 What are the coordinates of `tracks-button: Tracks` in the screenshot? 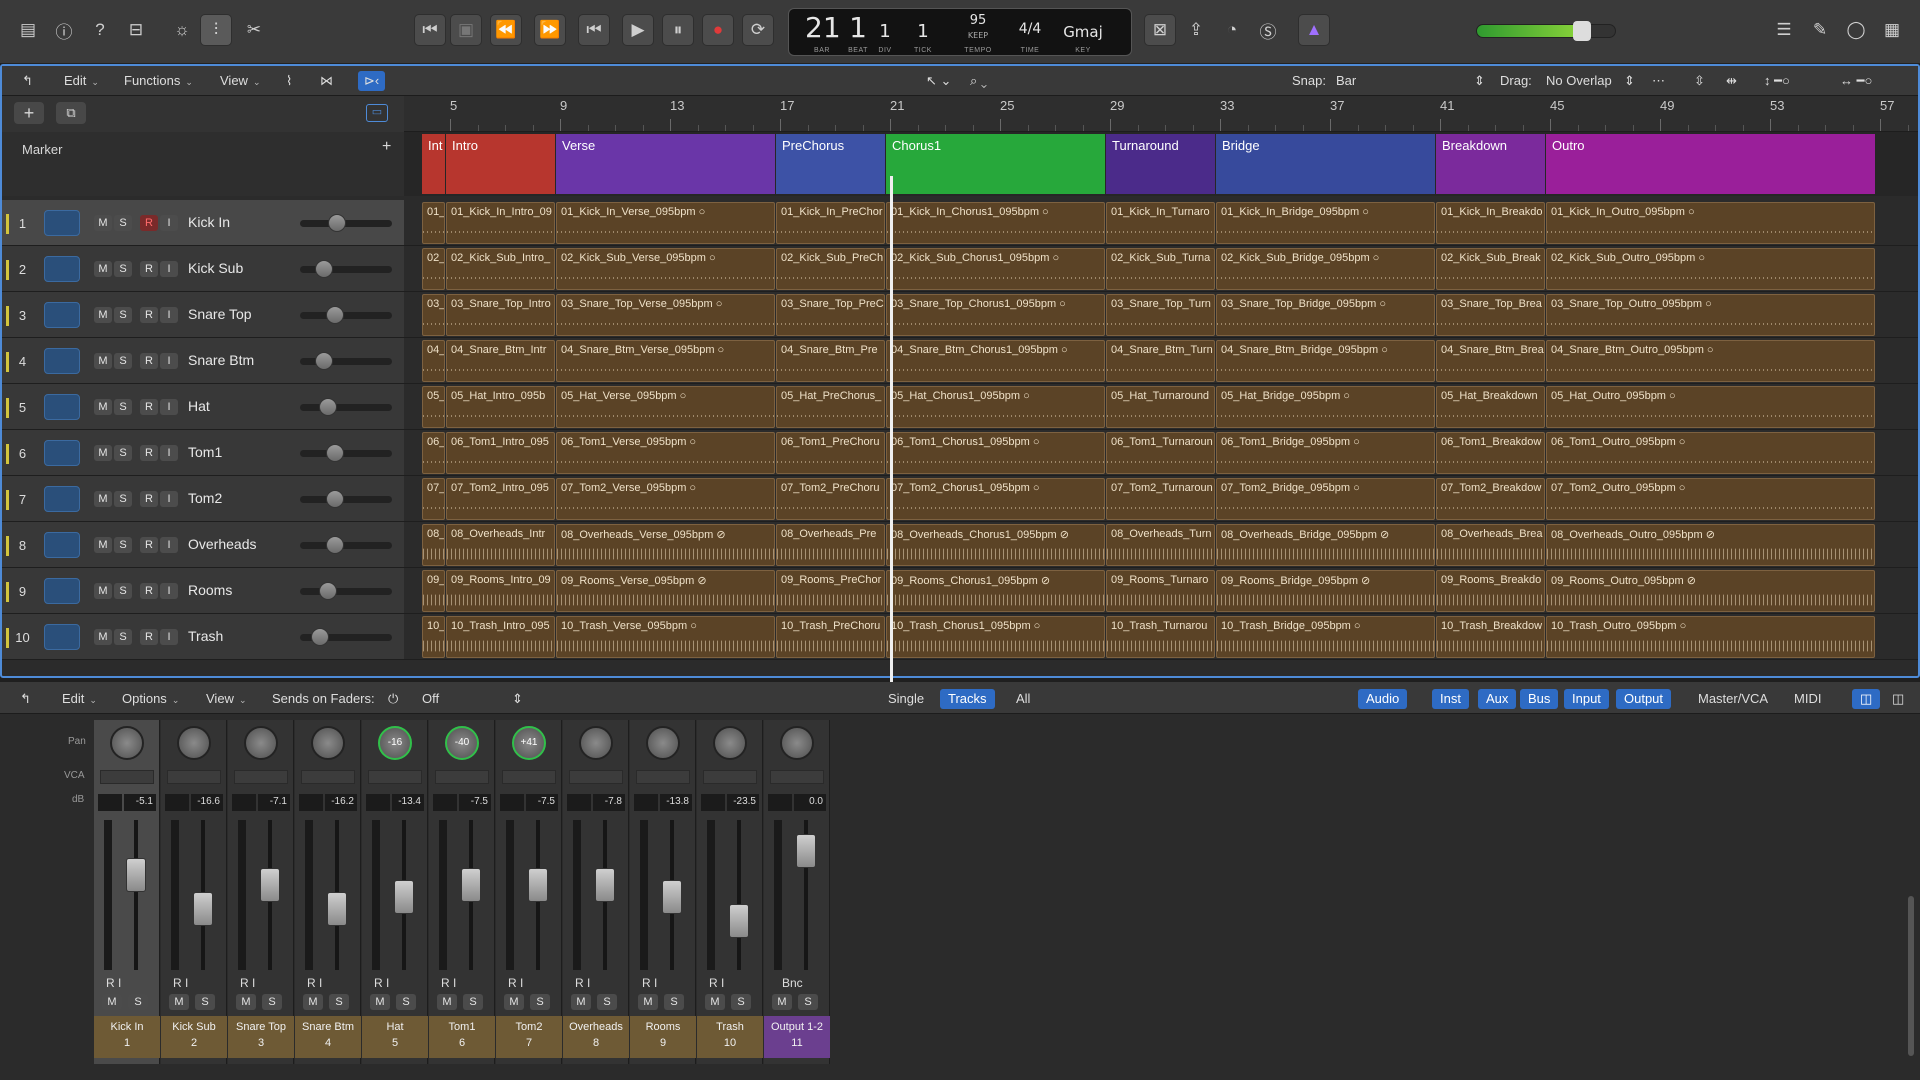 It's located at (967, 699).